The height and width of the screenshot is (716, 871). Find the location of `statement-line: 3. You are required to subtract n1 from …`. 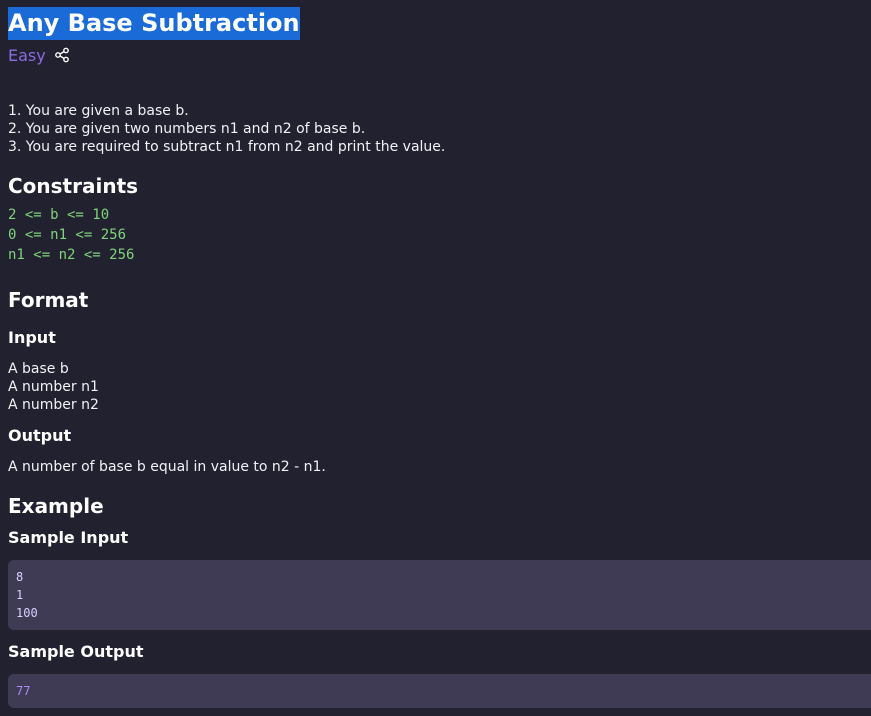

statement-line: 3. You are required to subtract n1 from … is located at coordinates (227, 147).